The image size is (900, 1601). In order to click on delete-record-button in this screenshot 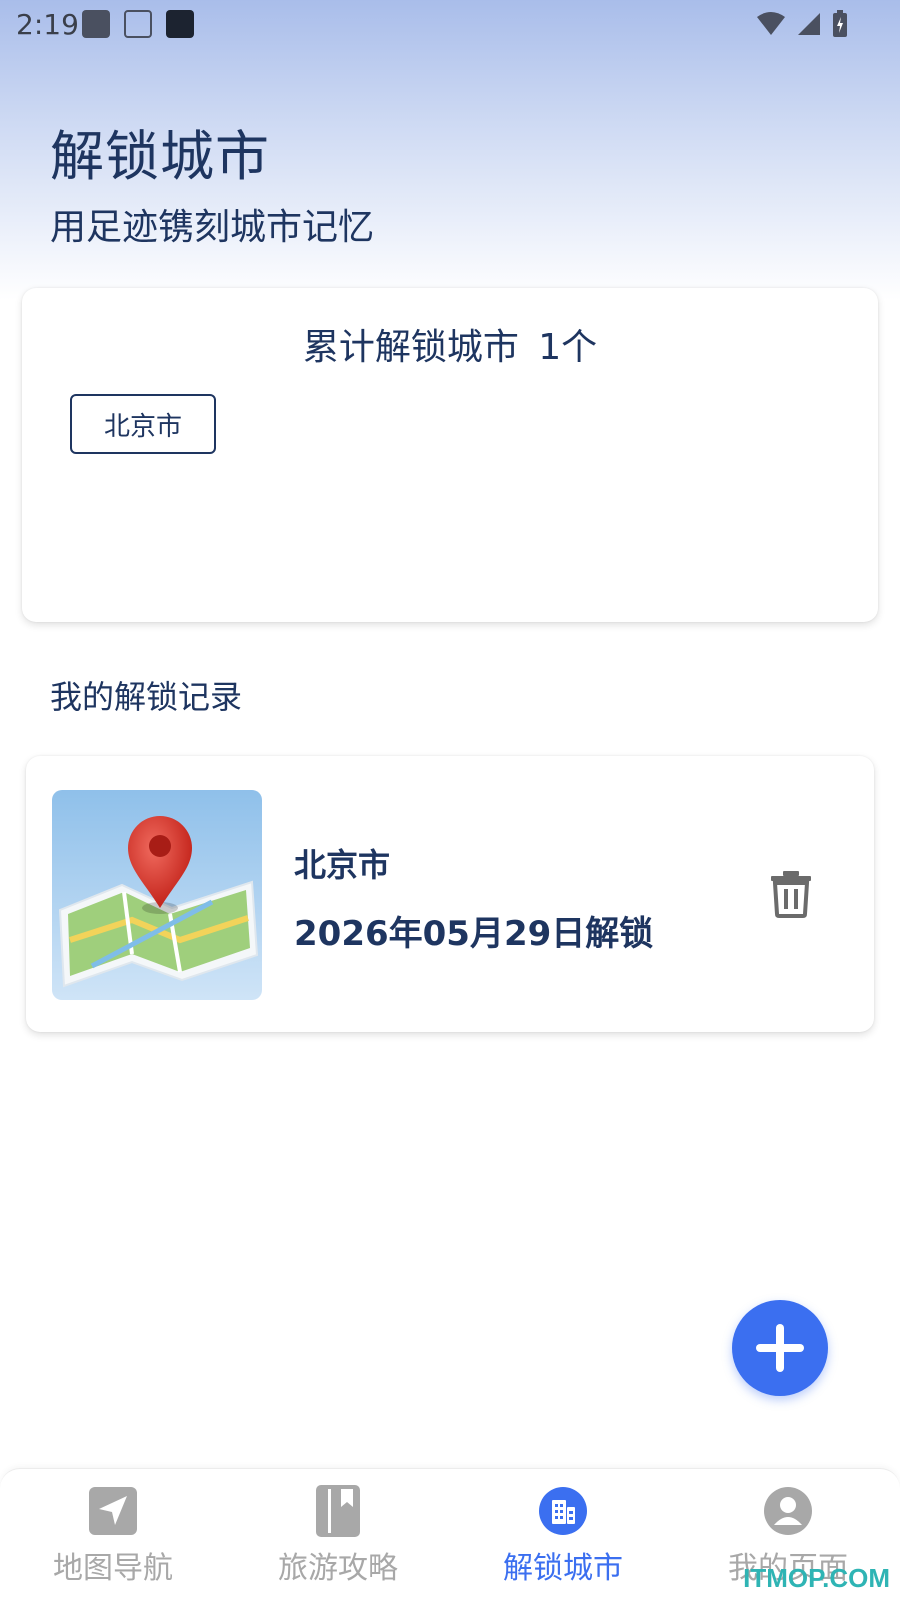, I will do `click(791, 893)`.